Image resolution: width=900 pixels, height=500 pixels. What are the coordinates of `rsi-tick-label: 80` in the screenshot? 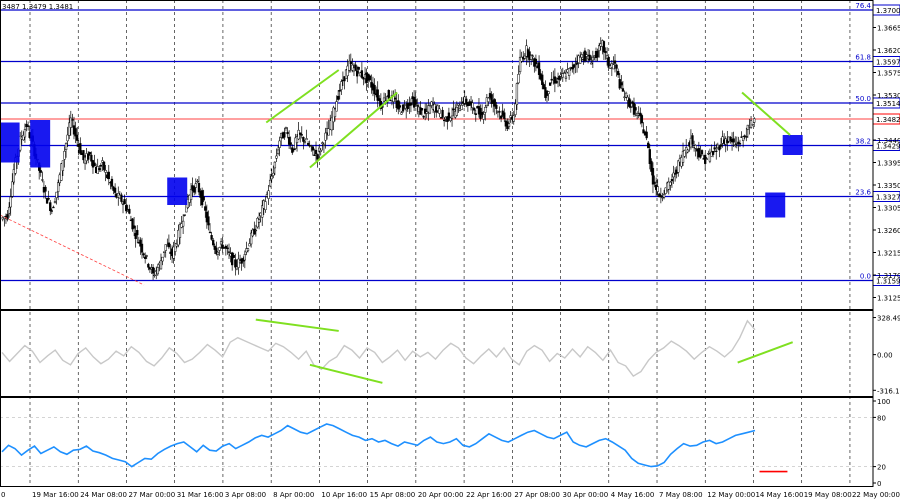 It's located at (881, 418).